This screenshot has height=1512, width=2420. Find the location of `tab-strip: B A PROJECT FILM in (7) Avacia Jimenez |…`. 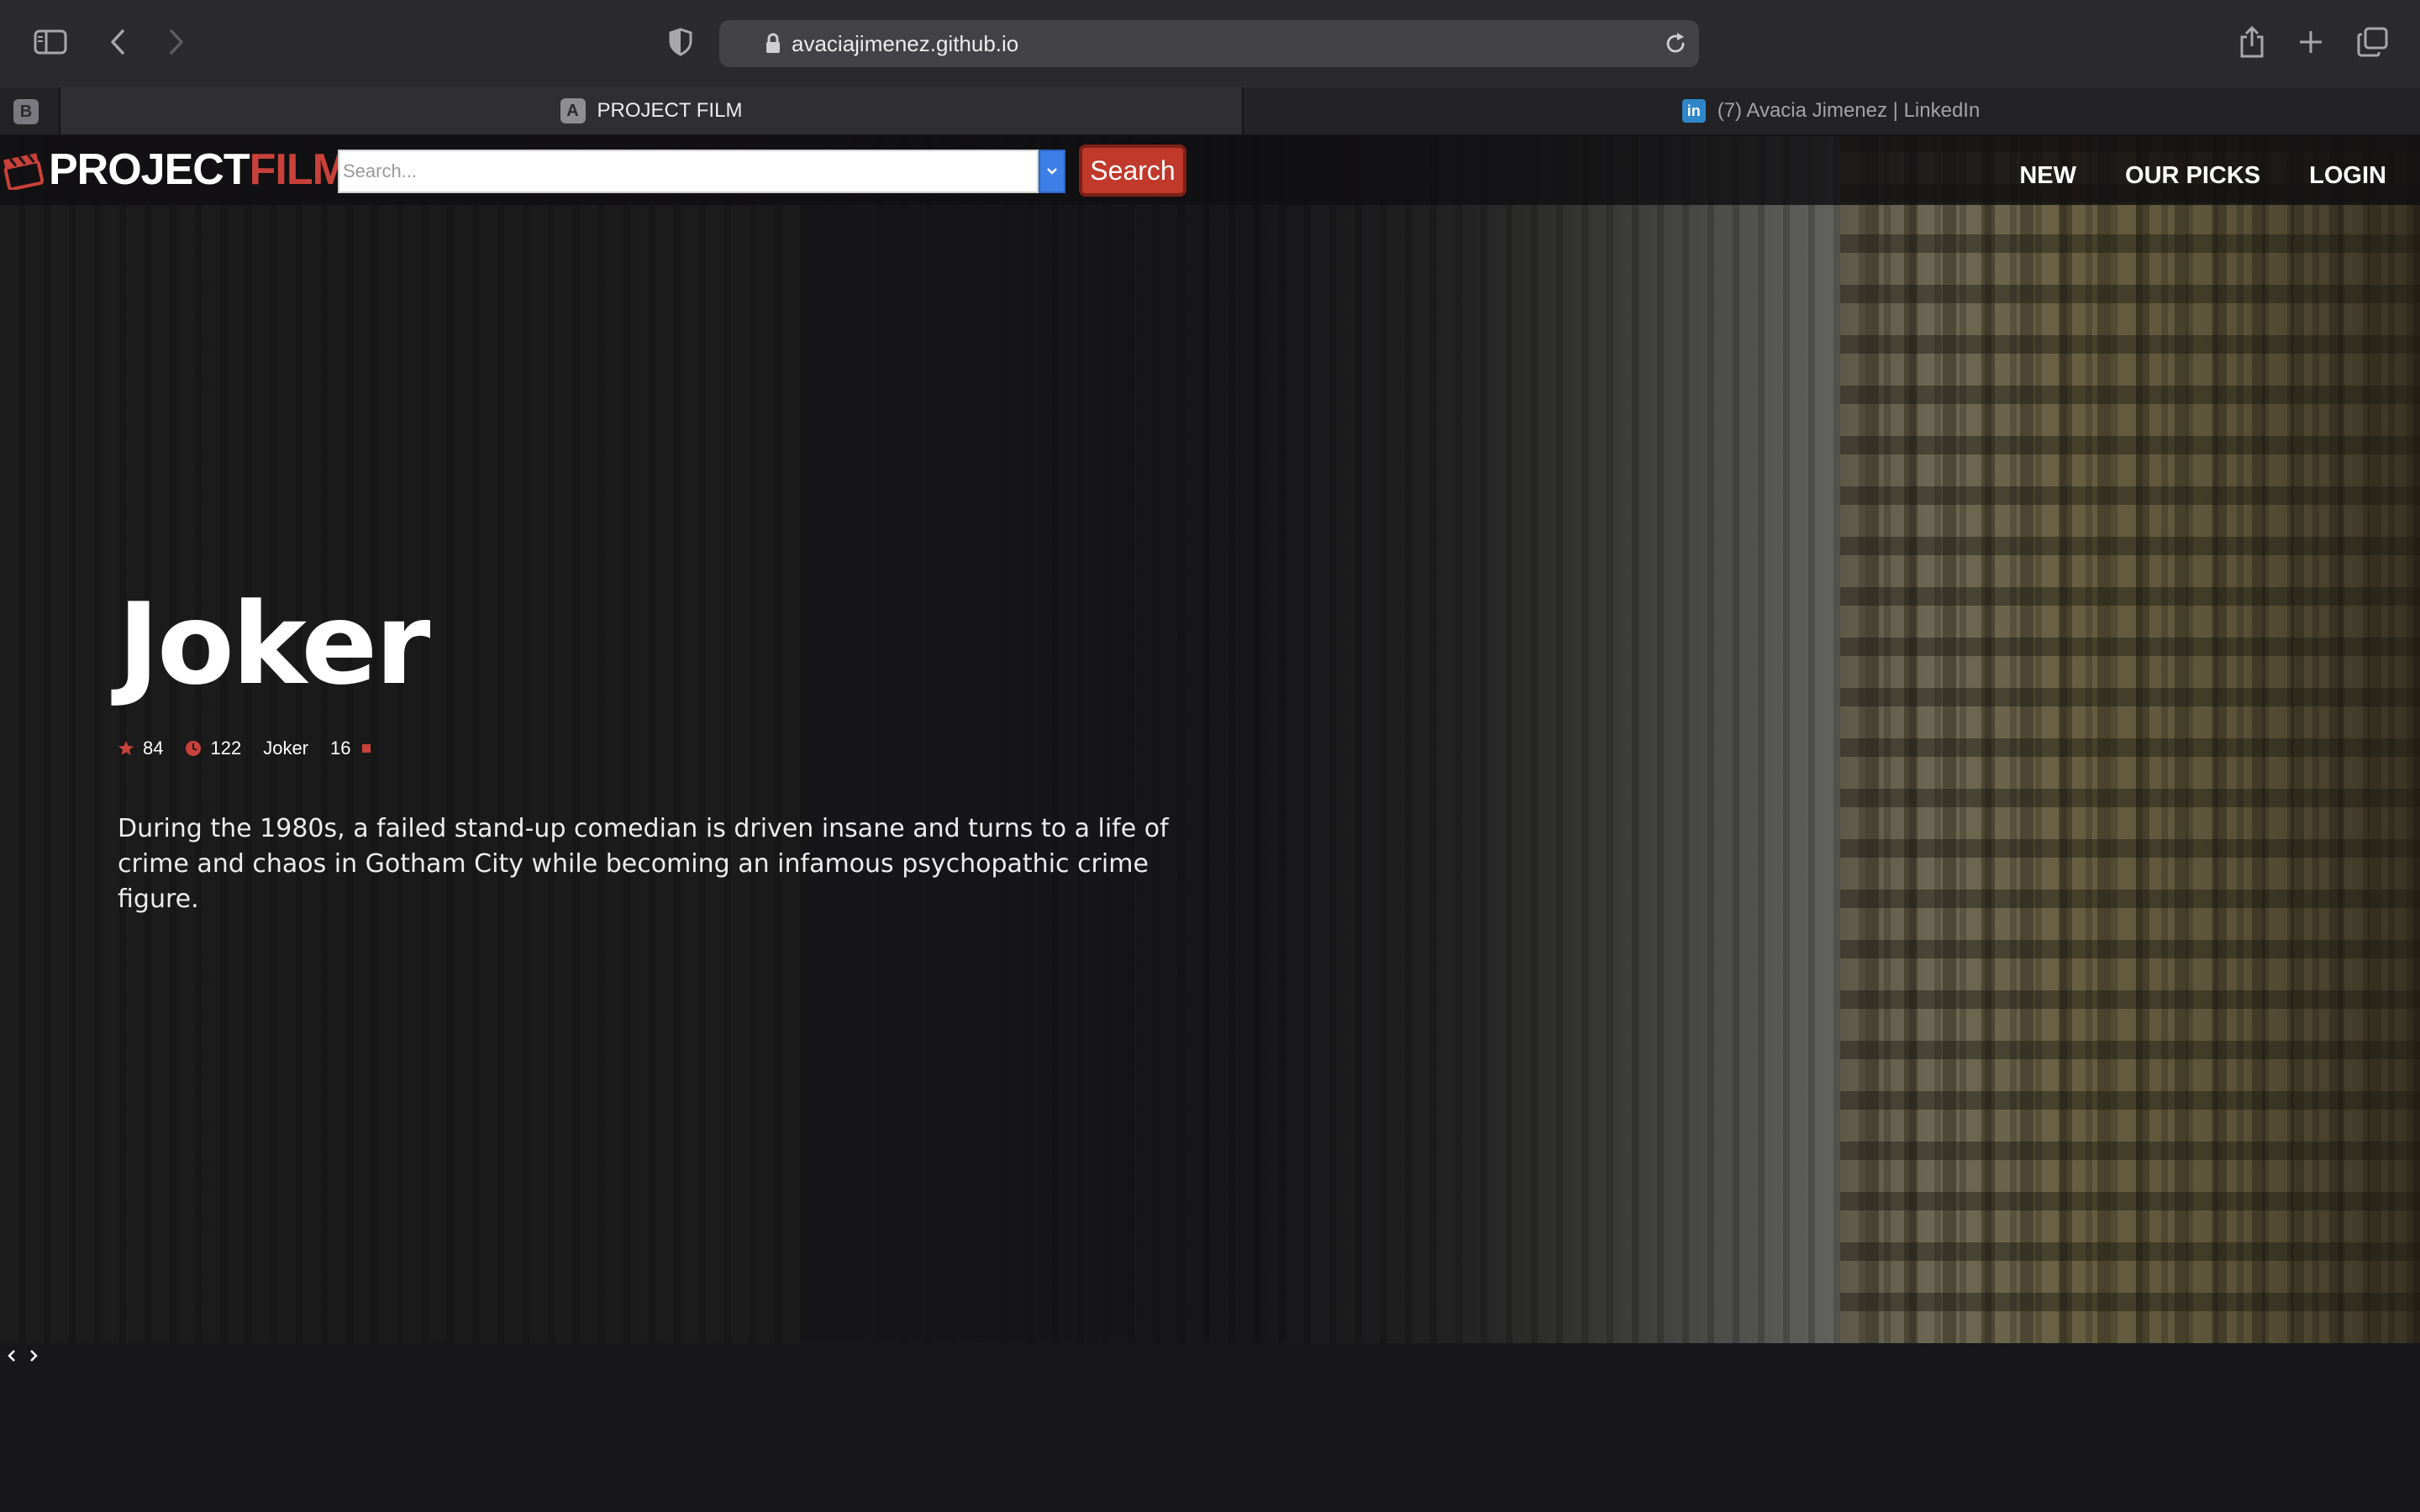

tab-strip: B A PROJECT FILM in (7) Avacia Jimenez |… is located at coordinates (1210, 111).